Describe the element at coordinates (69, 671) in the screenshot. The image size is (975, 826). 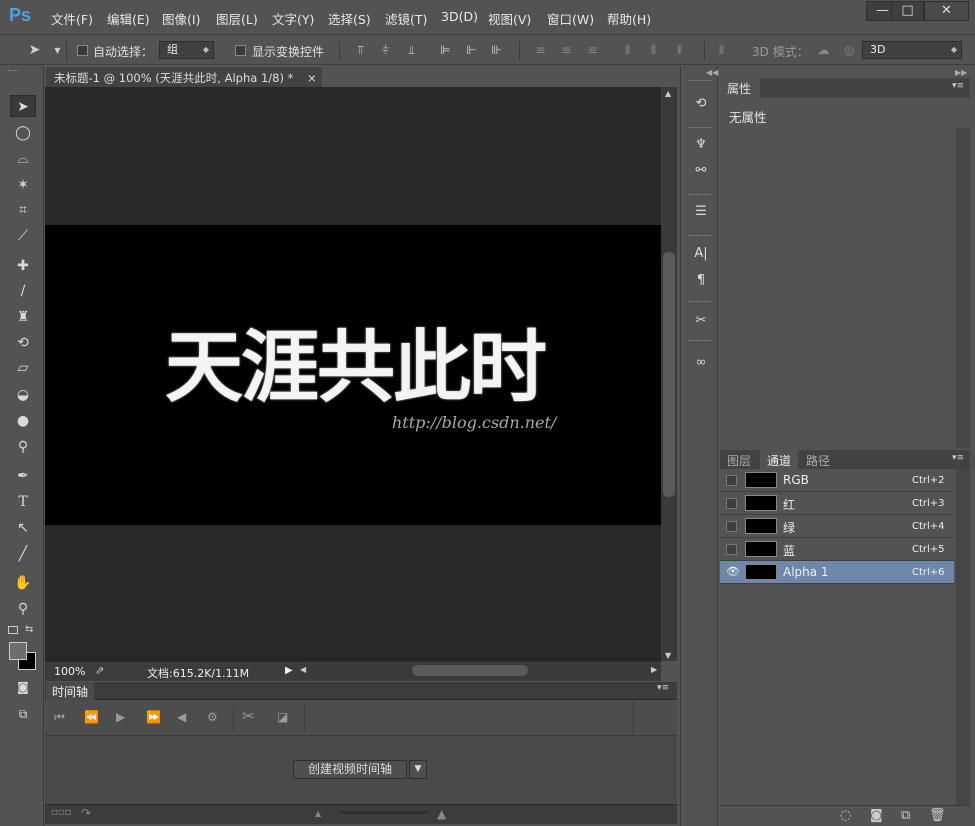
I see `zoom-level: 100%` at that location.